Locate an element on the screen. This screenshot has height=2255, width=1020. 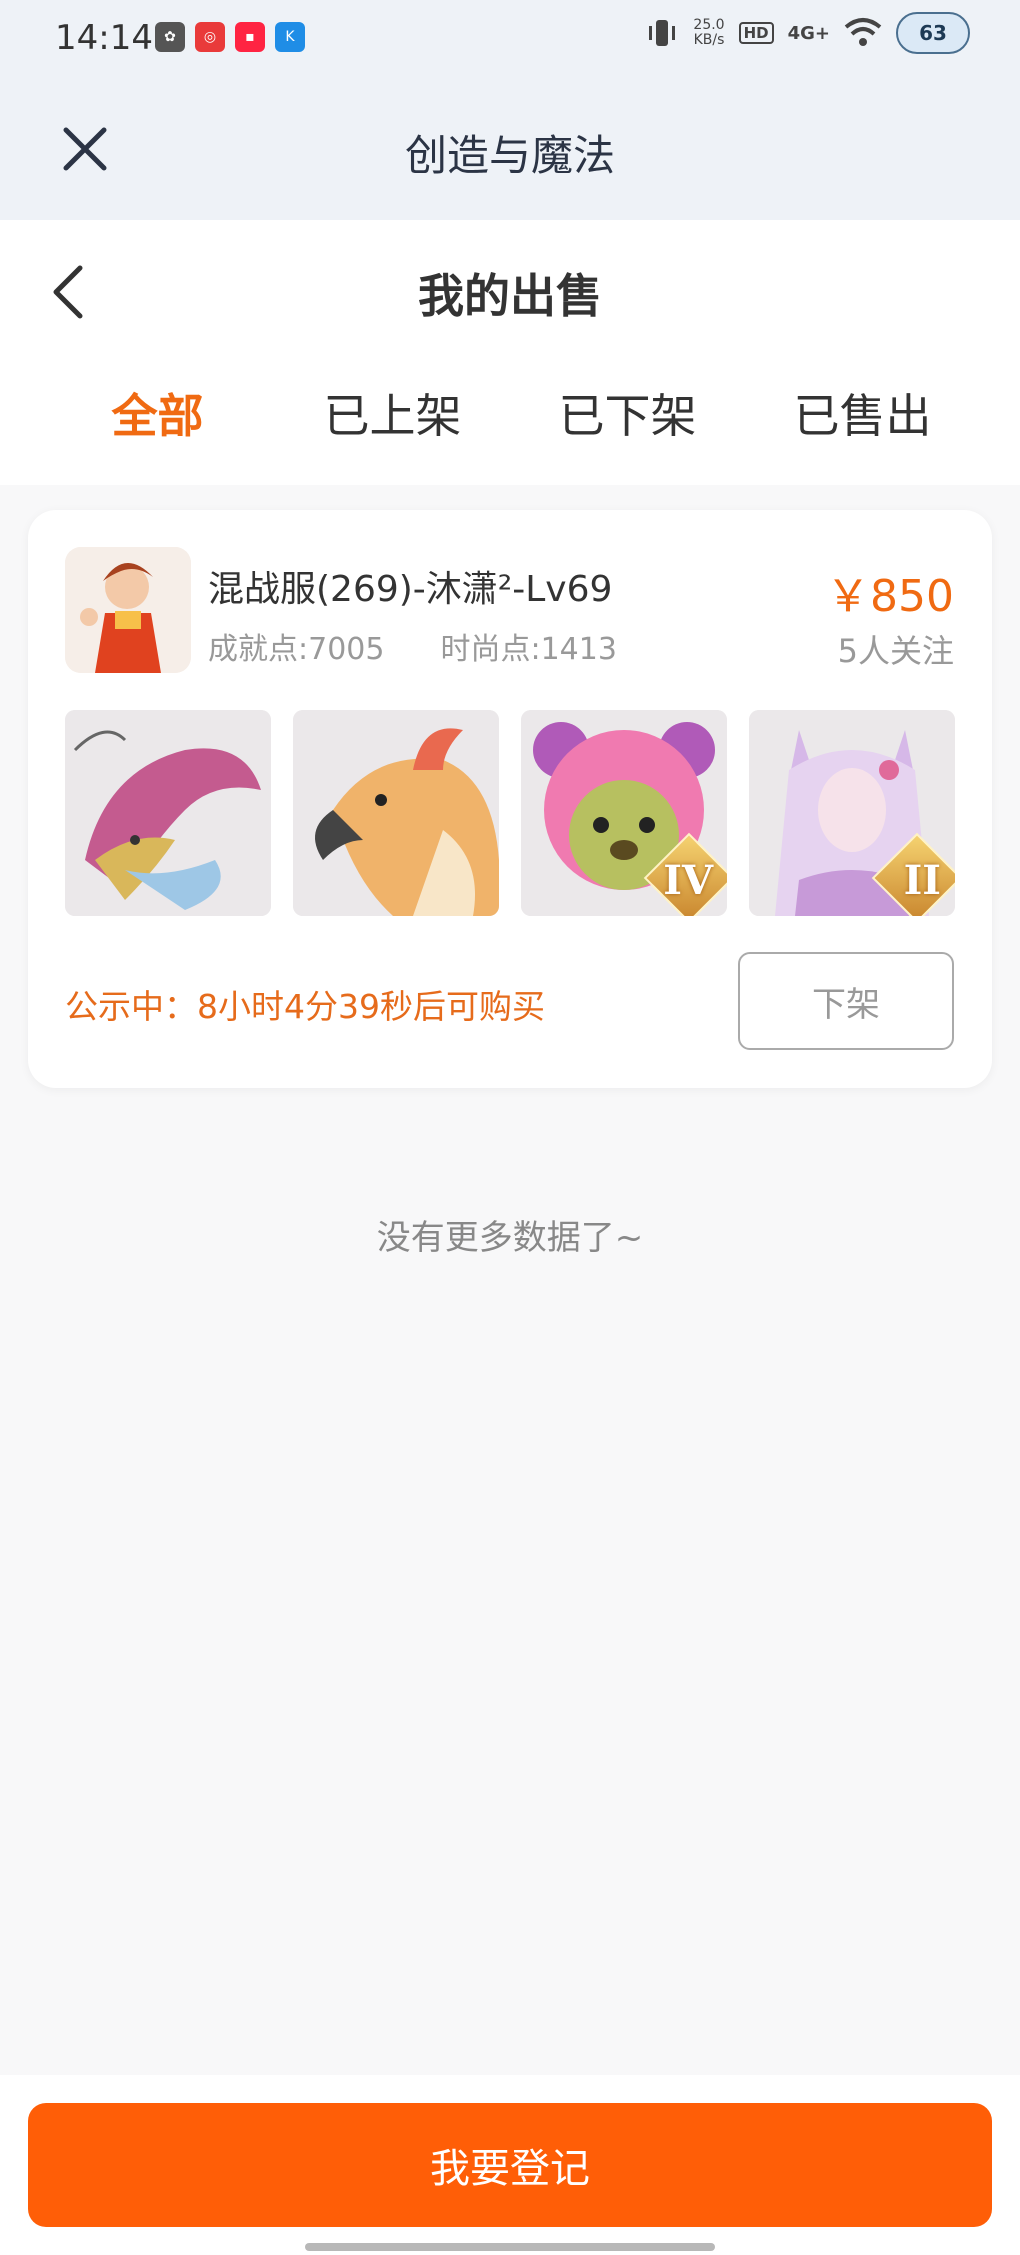
register-button: 我要登记 is located at coordinates (510, 2165).